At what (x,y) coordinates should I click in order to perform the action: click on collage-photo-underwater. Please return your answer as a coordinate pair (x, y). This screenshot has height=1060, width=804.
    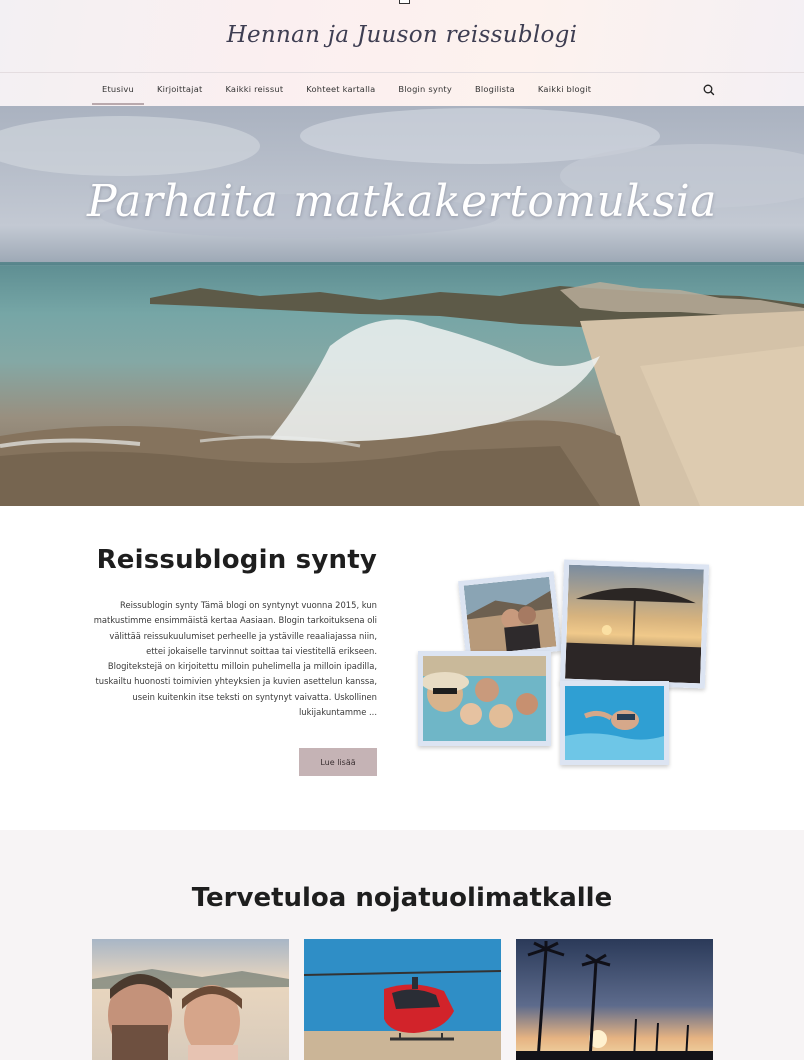
    Looking at the image, I should click on (614, 723).